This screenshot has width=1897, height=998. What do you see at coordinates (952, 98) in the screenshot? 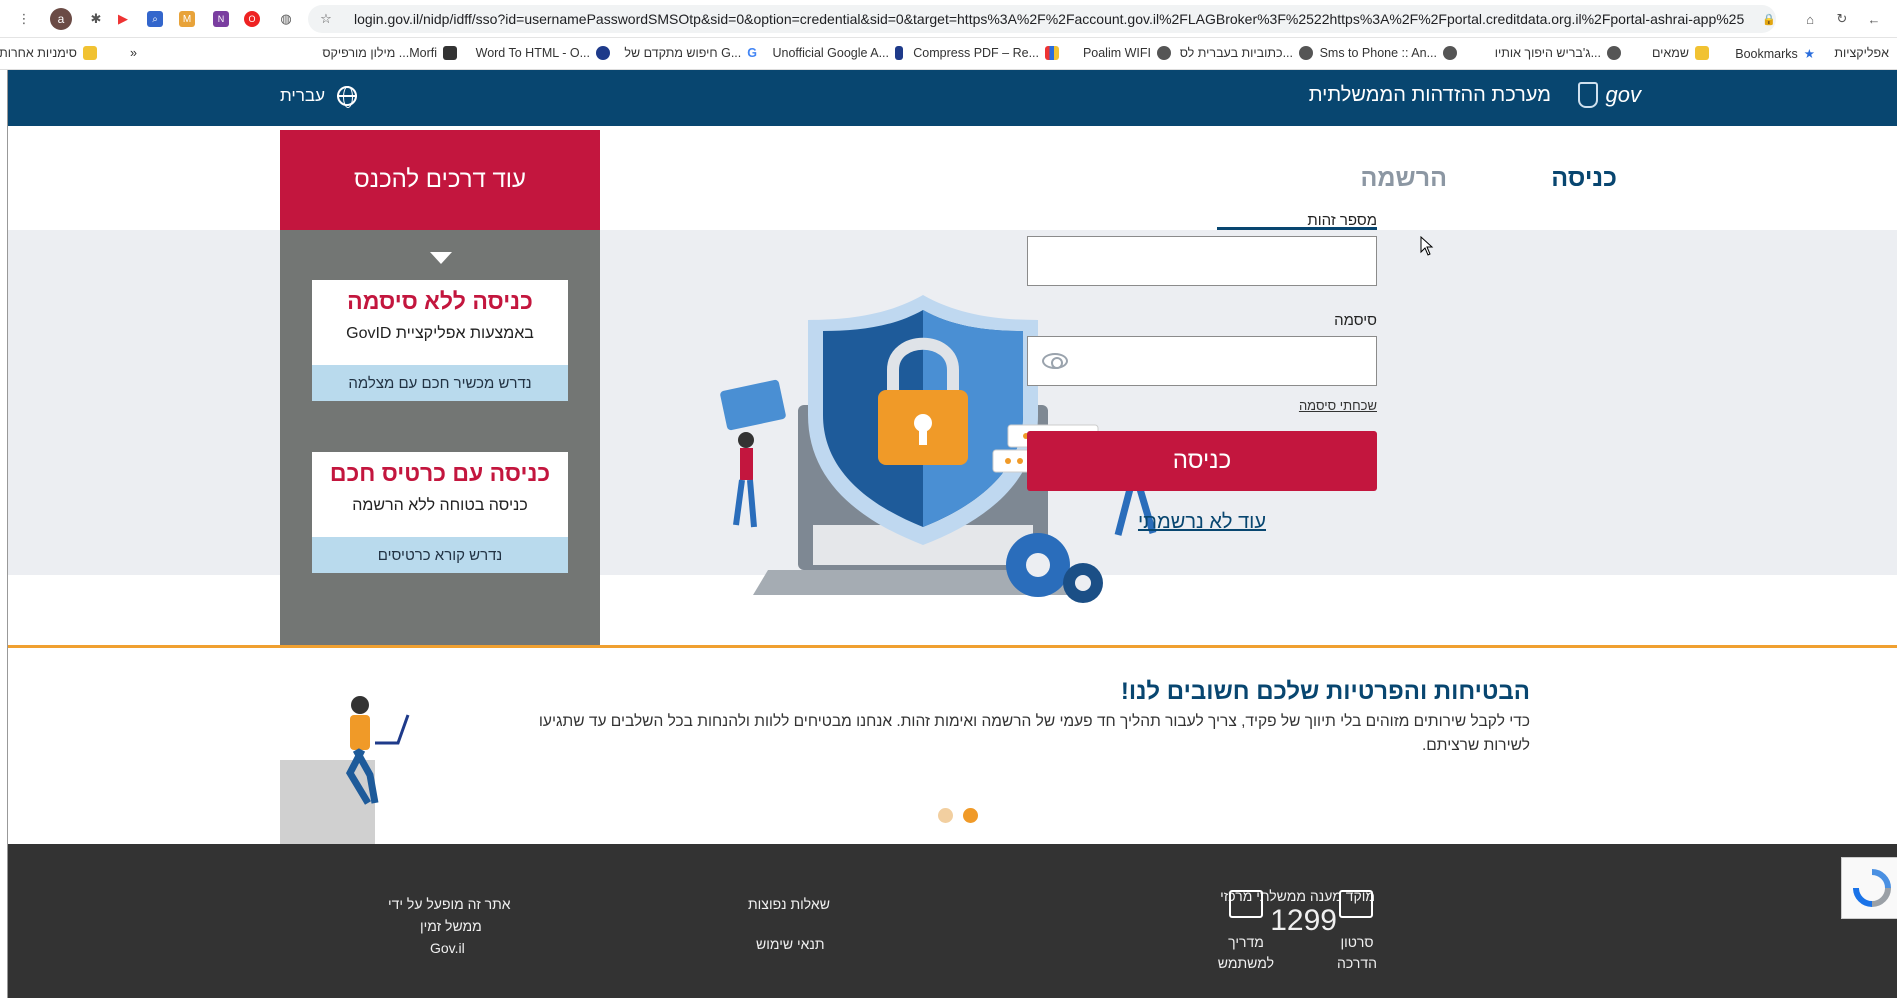
I see `site-header: מערכת ההזדהות הממשלתית gov עברית` at bounding box center [952, 98].